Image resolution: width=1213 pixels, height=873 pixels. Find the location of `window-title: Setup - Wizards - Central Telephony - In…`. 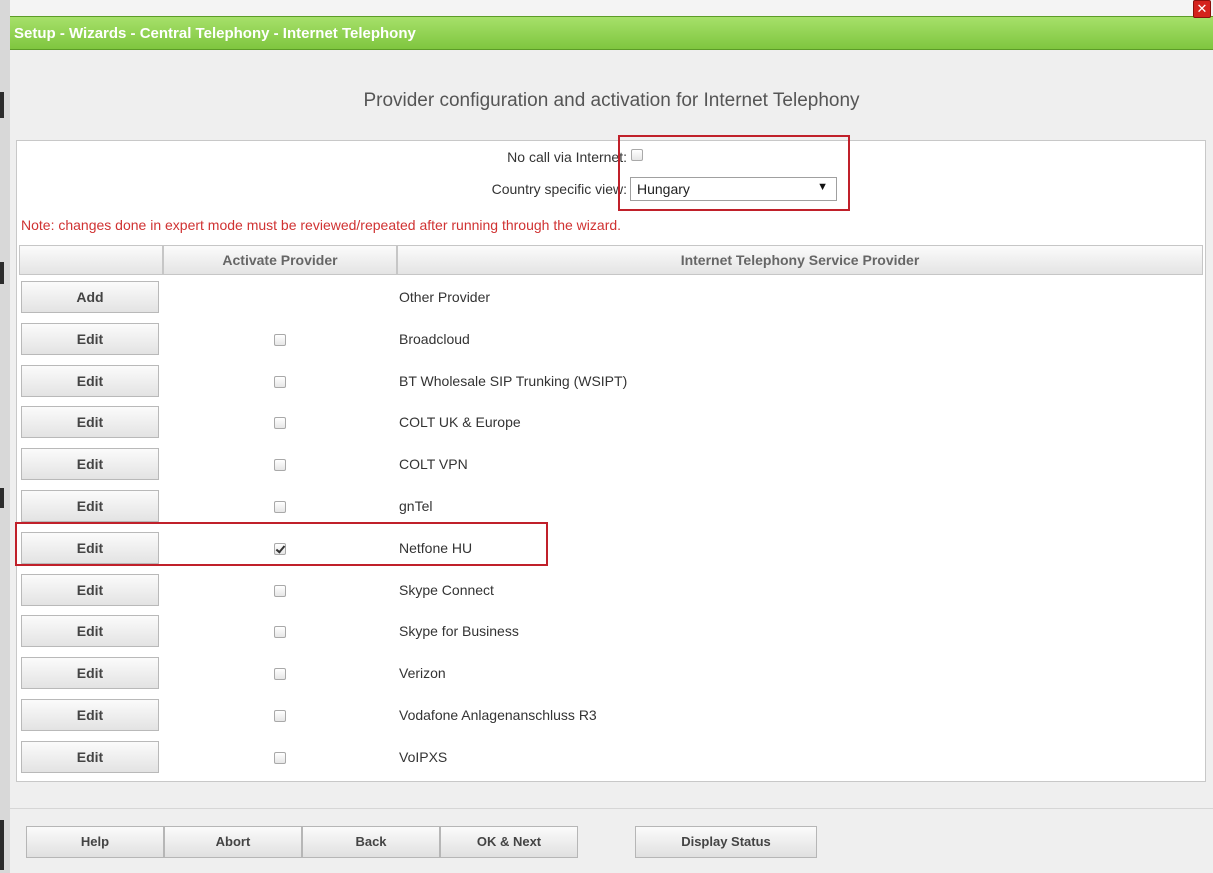

window-title: Setup - Wizards - Central Telephony - In… is located at coordinates (215, 33).